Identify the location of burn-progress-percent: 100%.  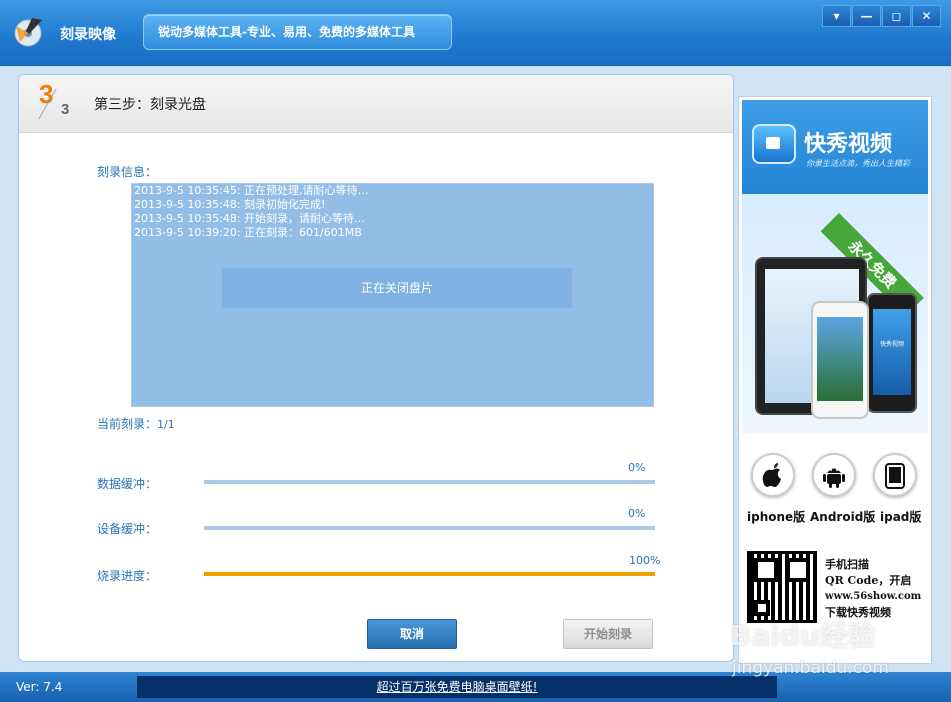
(645, 560).